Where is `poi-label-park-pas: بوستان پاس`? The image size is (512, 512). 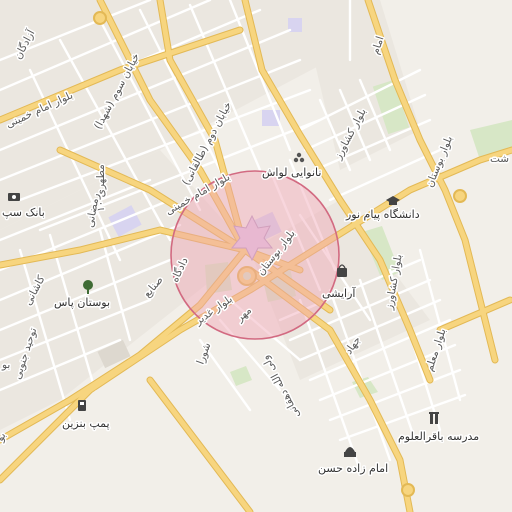
poi-label-park-pas: بوستان پاس is located at coordinates (82, 302).